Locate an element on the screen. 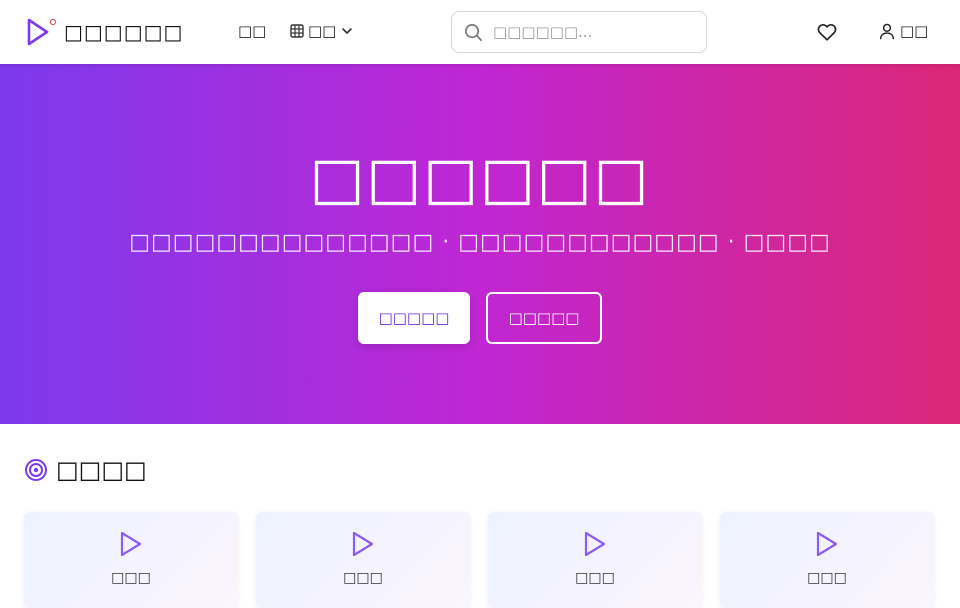 This screenshot has height=608, width=960. site-logo: □□□□□□ is located at coordinates (104, 32).